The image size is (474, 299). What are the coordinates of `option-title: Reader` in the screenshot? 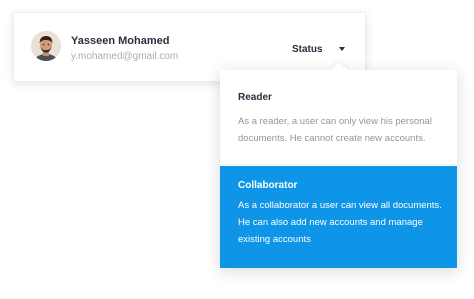 It's located at (255, 97).